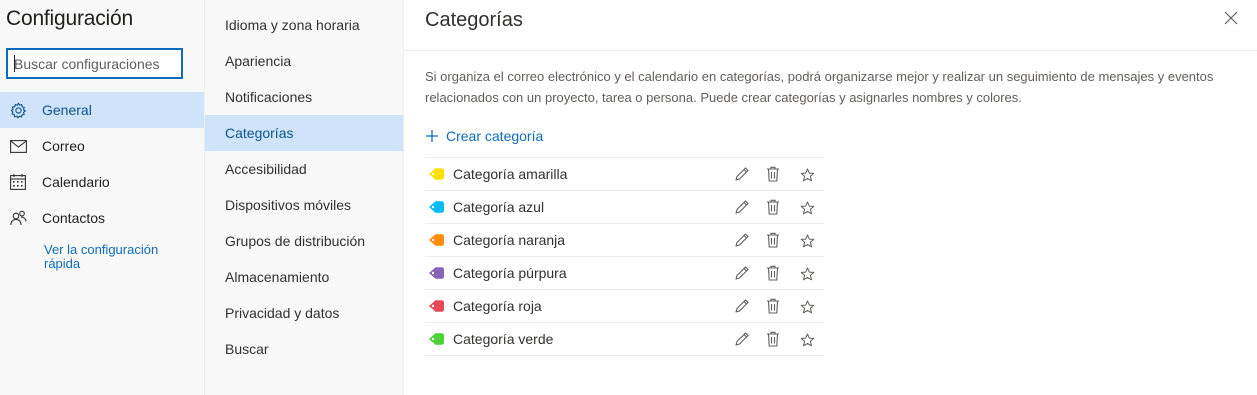 The width and height of the screenshot is (1257, 395). Describe the element at coordinates (304, 25) in the screenshot. I see `subnav-item-idioma: Idioma y zona horaria` at that location.